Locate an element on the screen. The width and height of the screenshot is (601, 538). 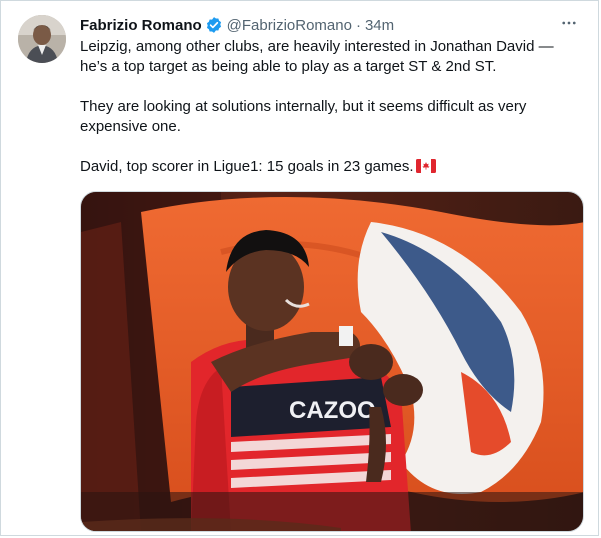
author-name: Fabrizio Romano is located at coordinates (141, 25).